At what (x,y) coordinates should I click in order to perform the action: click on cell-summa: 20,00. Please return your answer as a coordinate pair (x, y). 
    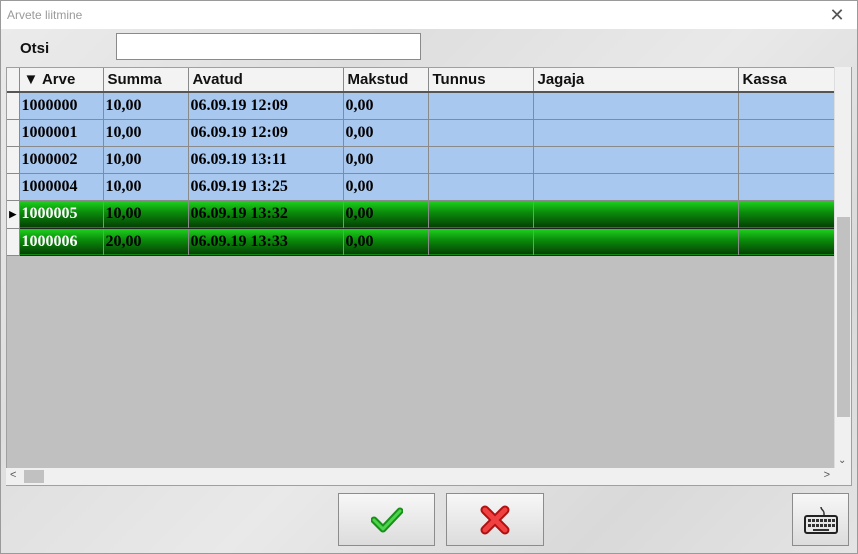
    Looking at the image, I should click on (146, 242).